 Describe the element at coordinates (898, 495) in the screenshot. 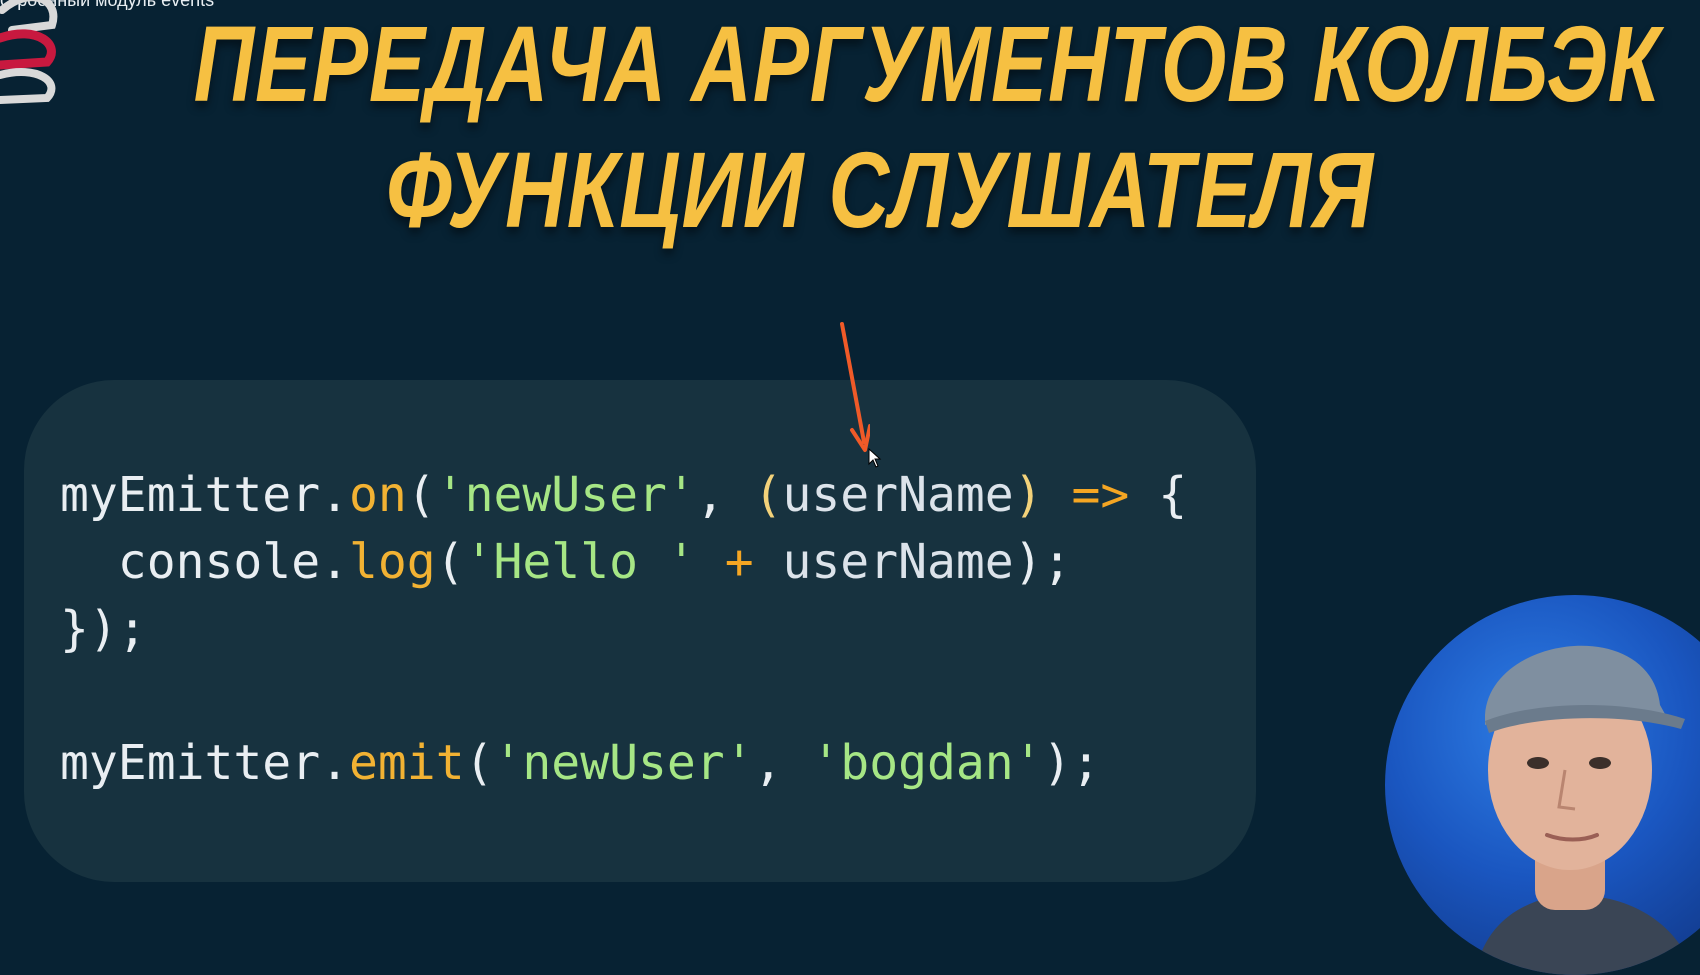

I see `token-param: userName` at that location.